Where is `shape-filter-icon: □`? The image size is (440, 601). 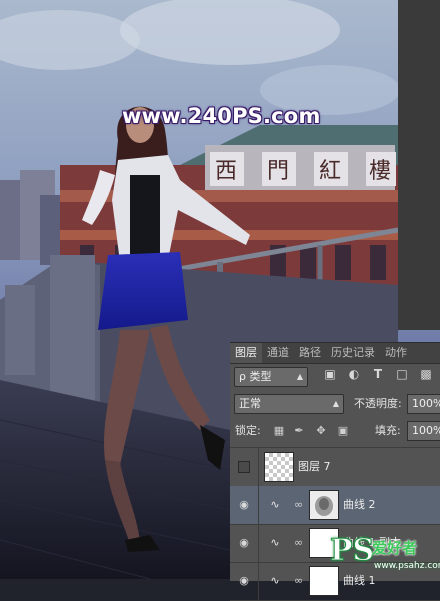
shape-filter-icon: □ is located at coordinates (402, 374).